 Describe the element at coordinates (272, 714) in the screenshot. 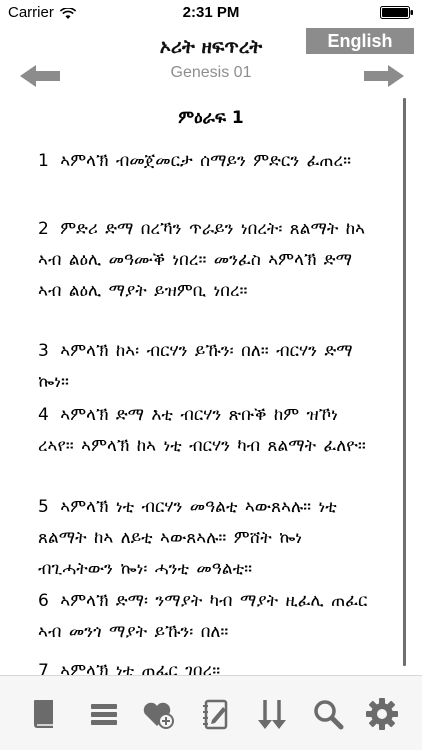

I see `sort-arrows-icon` at that location.